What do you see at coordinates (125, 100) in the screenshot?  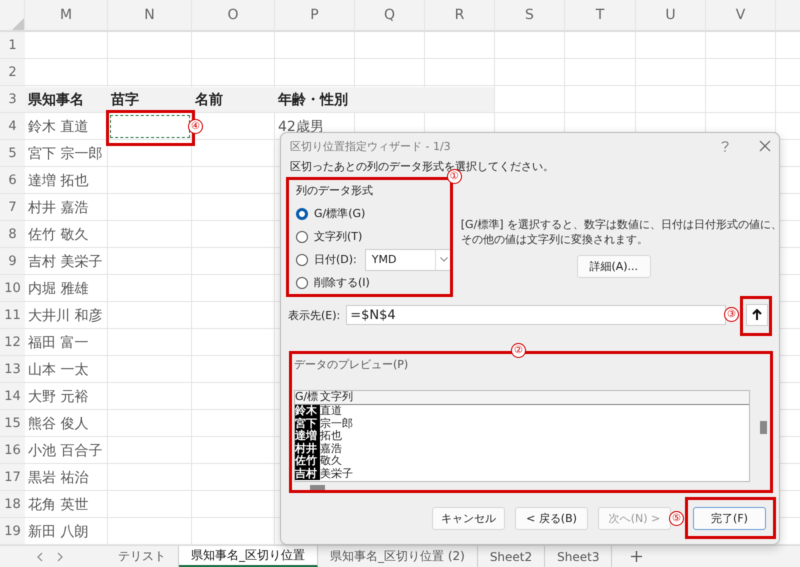 I see `table-cell-text: 苗字` at bounding box center [125, 100].